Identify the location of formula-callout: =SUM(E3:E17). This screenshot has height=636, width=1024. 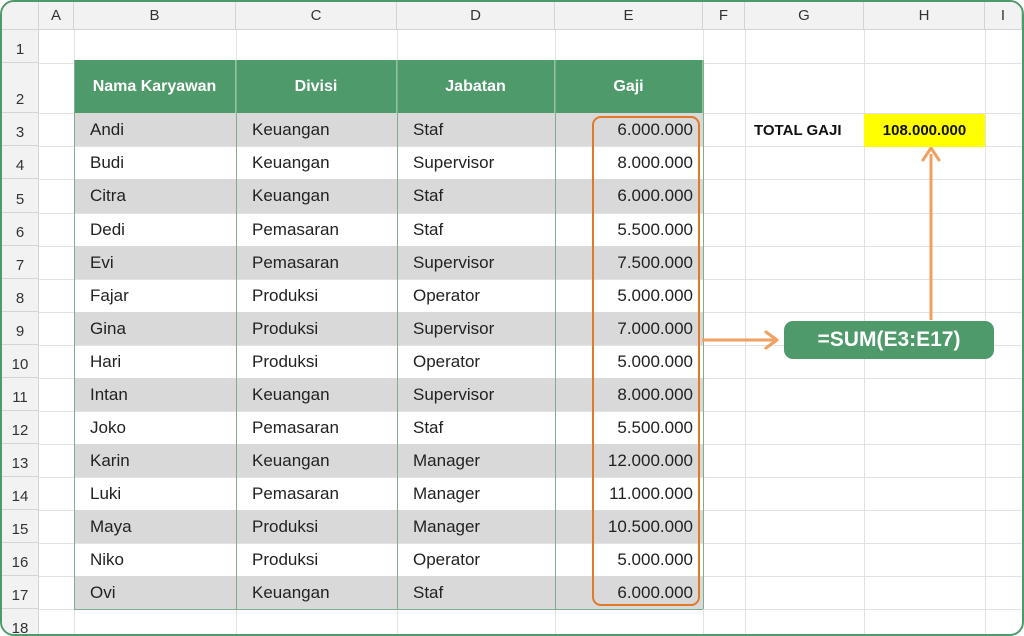
(889, 340).